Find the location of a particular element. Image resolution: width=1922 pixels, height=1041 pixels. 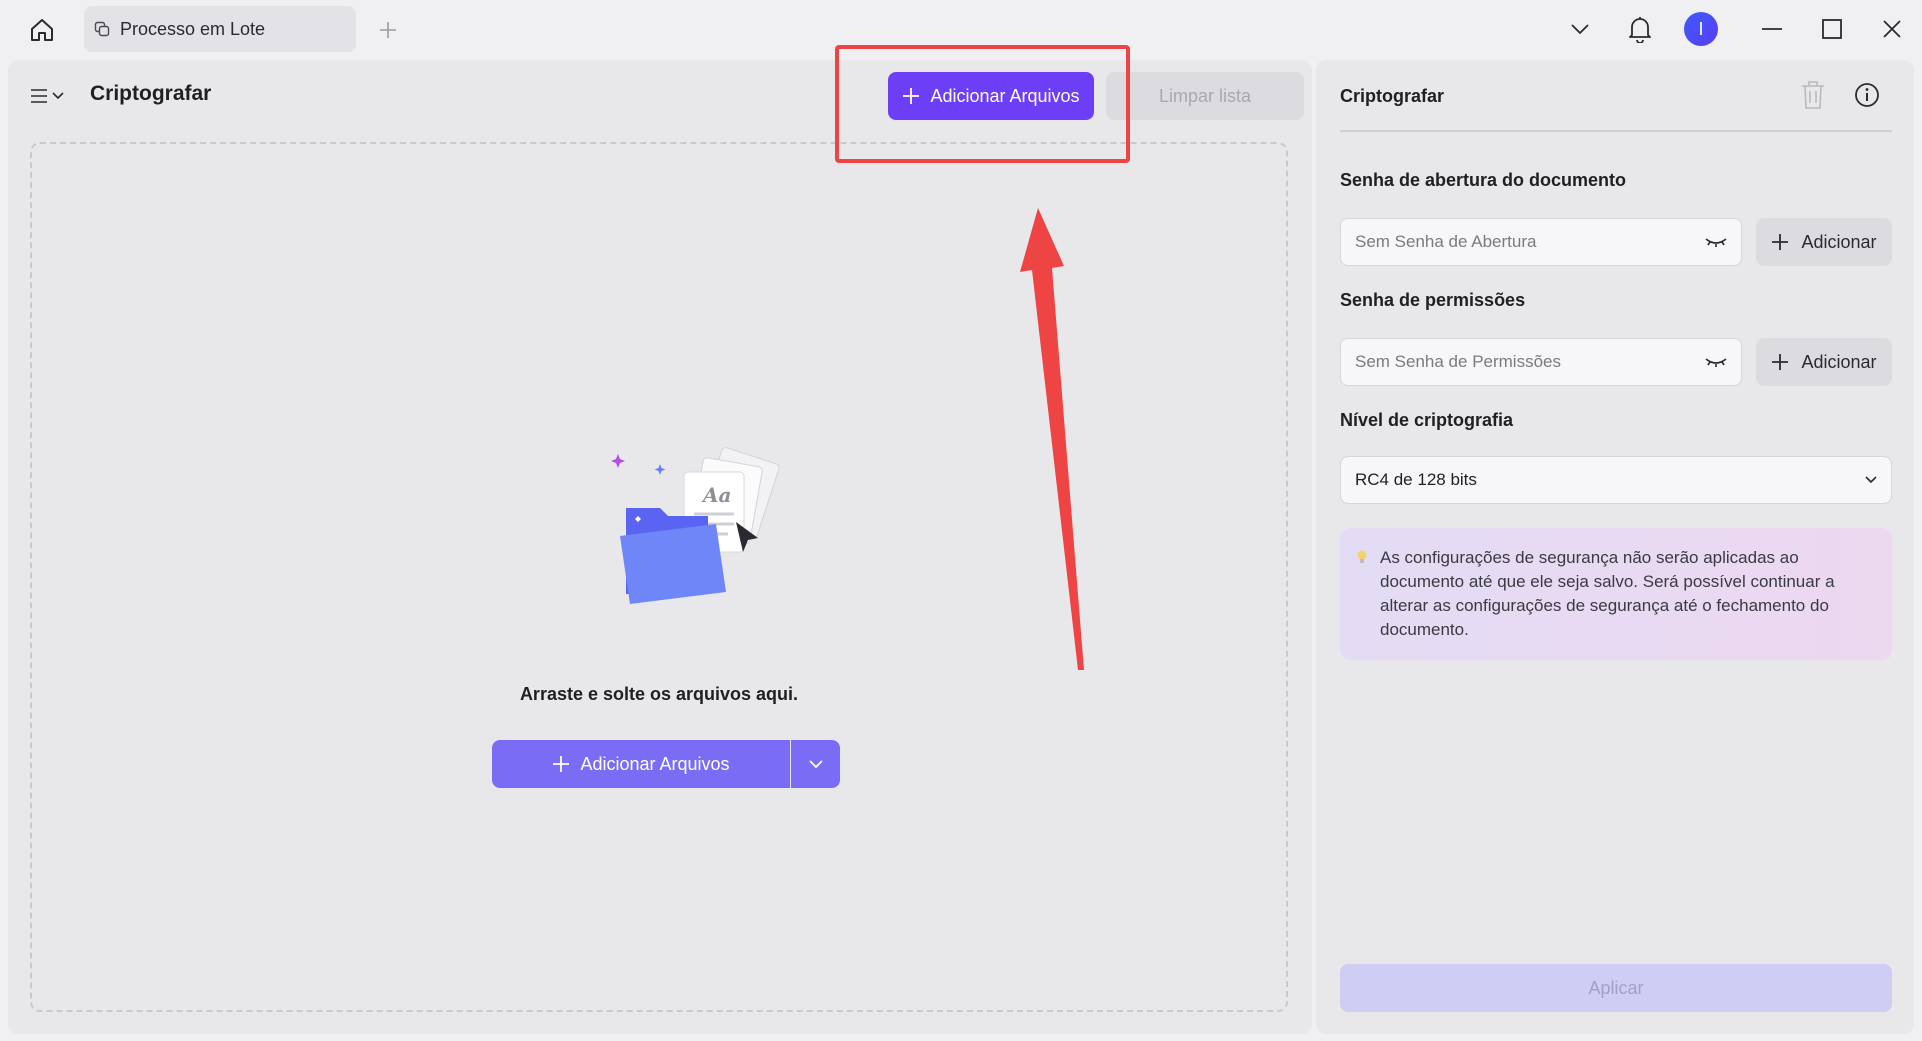

add-permissions-password-button: Adicionar is located at coordinates (1824, 362).